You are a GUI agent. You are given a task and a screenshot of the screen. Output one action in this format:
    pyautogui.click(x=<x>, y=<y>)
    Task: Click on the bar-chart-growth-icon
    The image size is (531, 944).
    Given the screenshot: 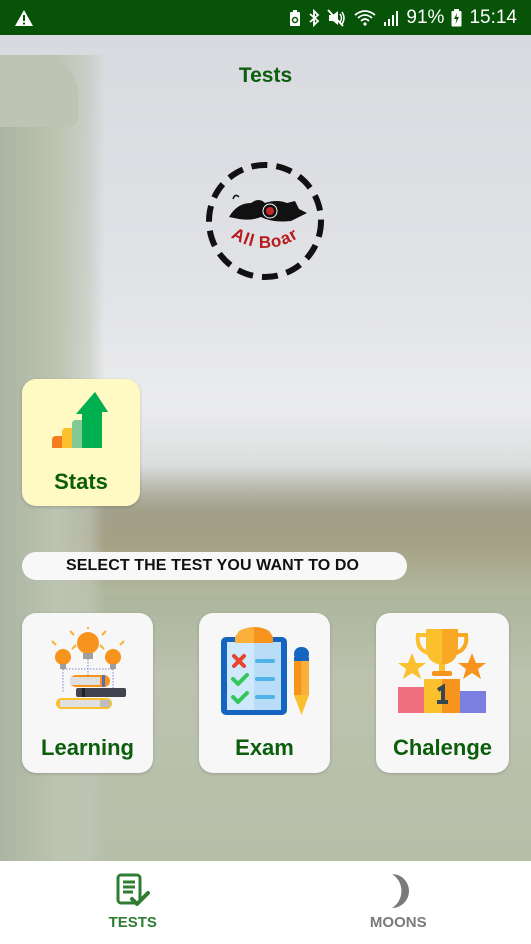 What is the action you would take?
    pyautogui.click(x=80, y=420)
    